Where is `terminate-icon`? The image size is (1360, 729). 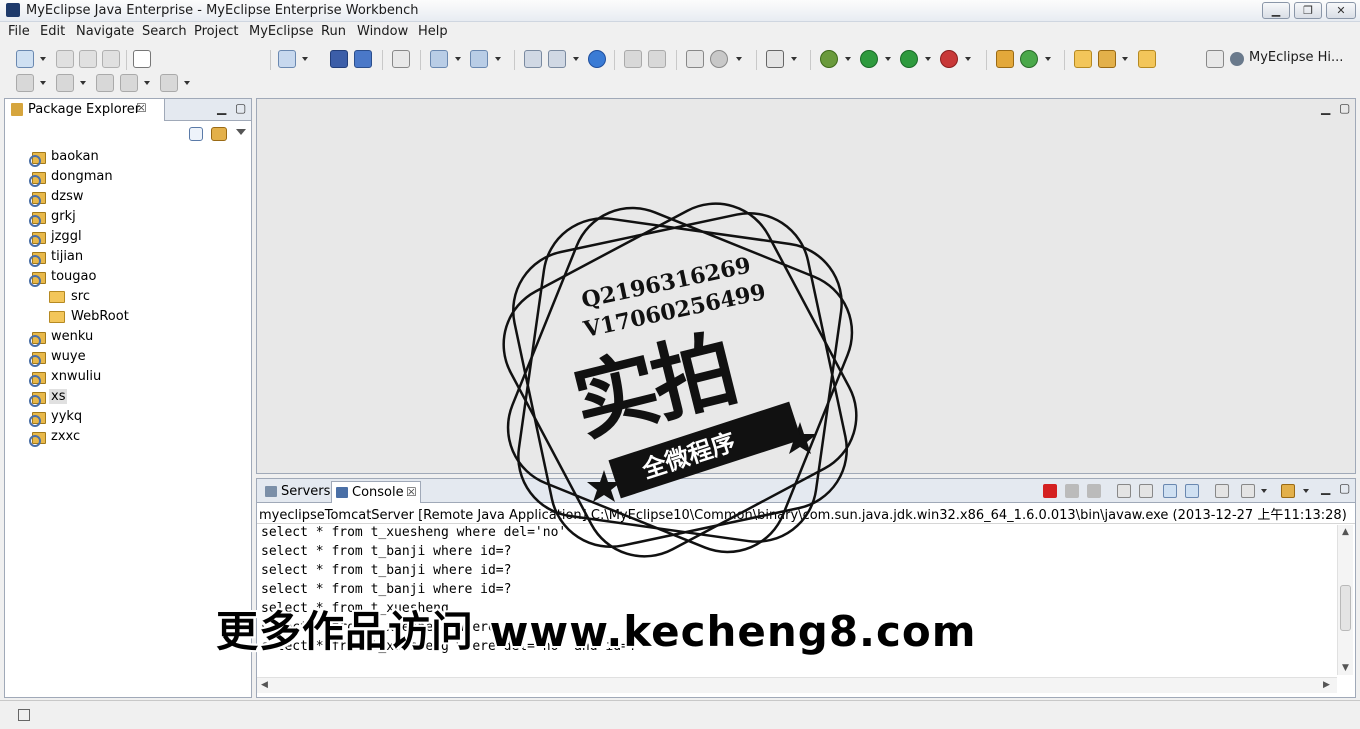
terminate-icon is located at coordinates (1050, 491).